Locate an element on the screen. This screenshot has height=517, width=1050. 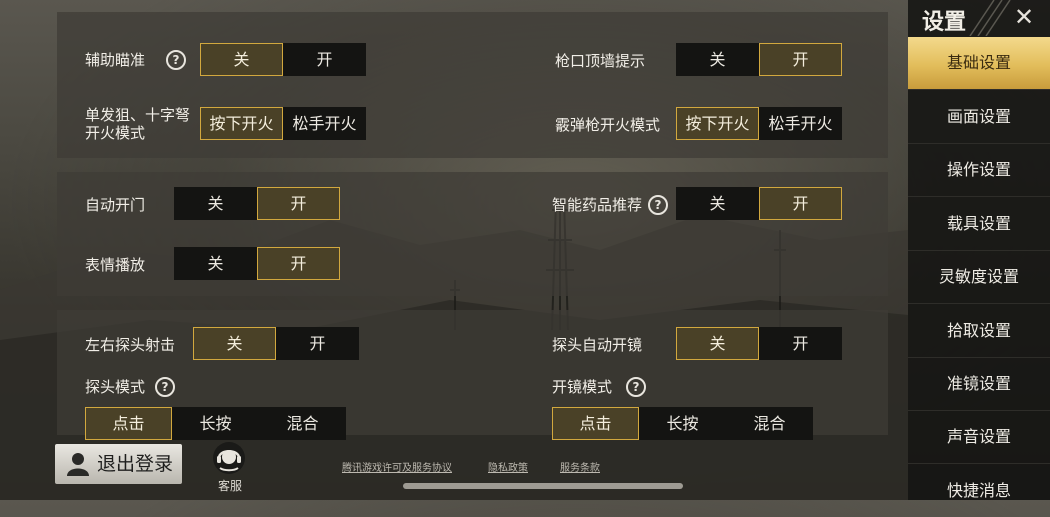
settings-title: 设置 is located at coordinates (944, 22).